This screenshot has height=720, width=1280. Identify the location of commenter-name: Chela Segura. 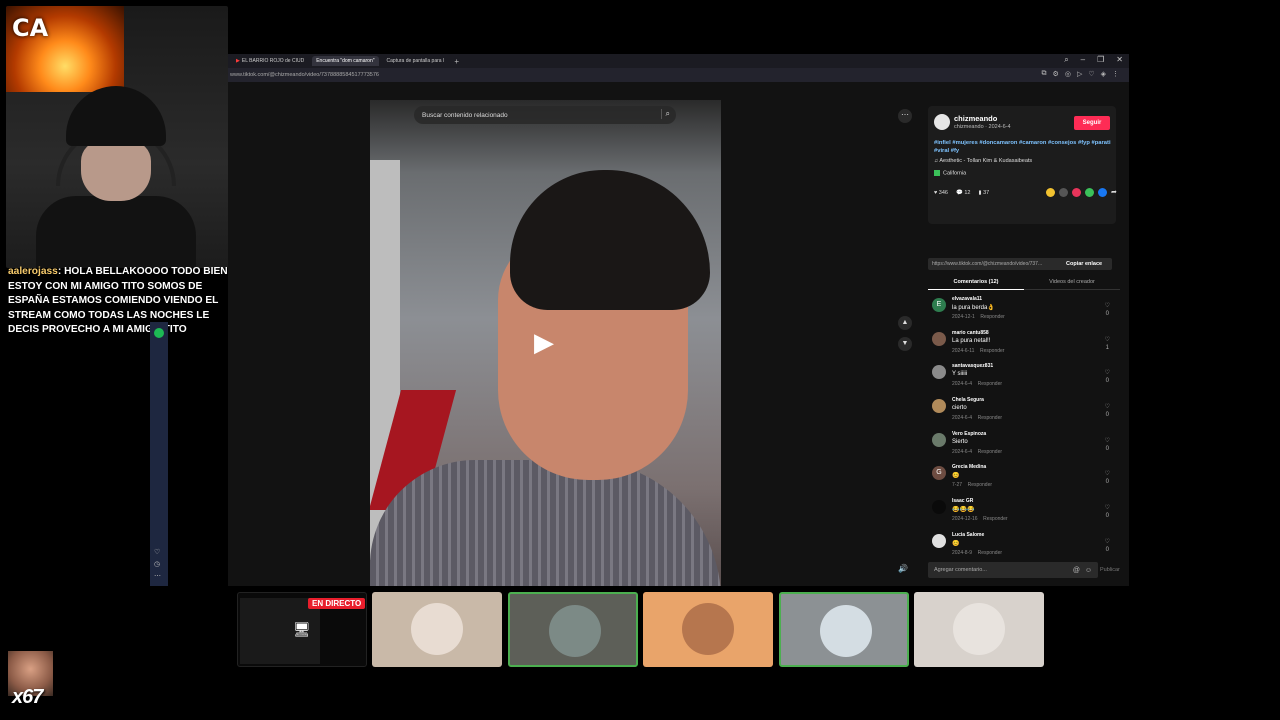
(968, 400).